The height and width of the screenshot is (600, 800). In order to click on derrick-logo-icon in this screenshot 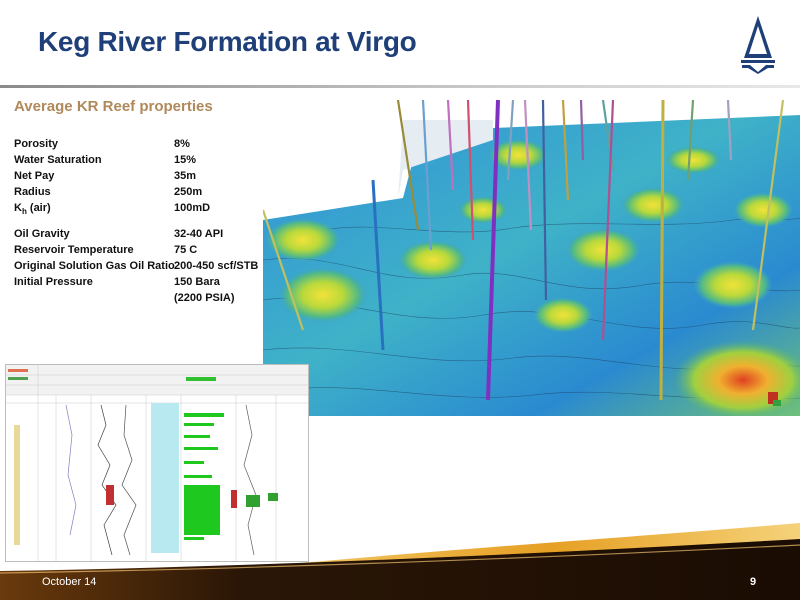, I will do `click(758, 45)`.